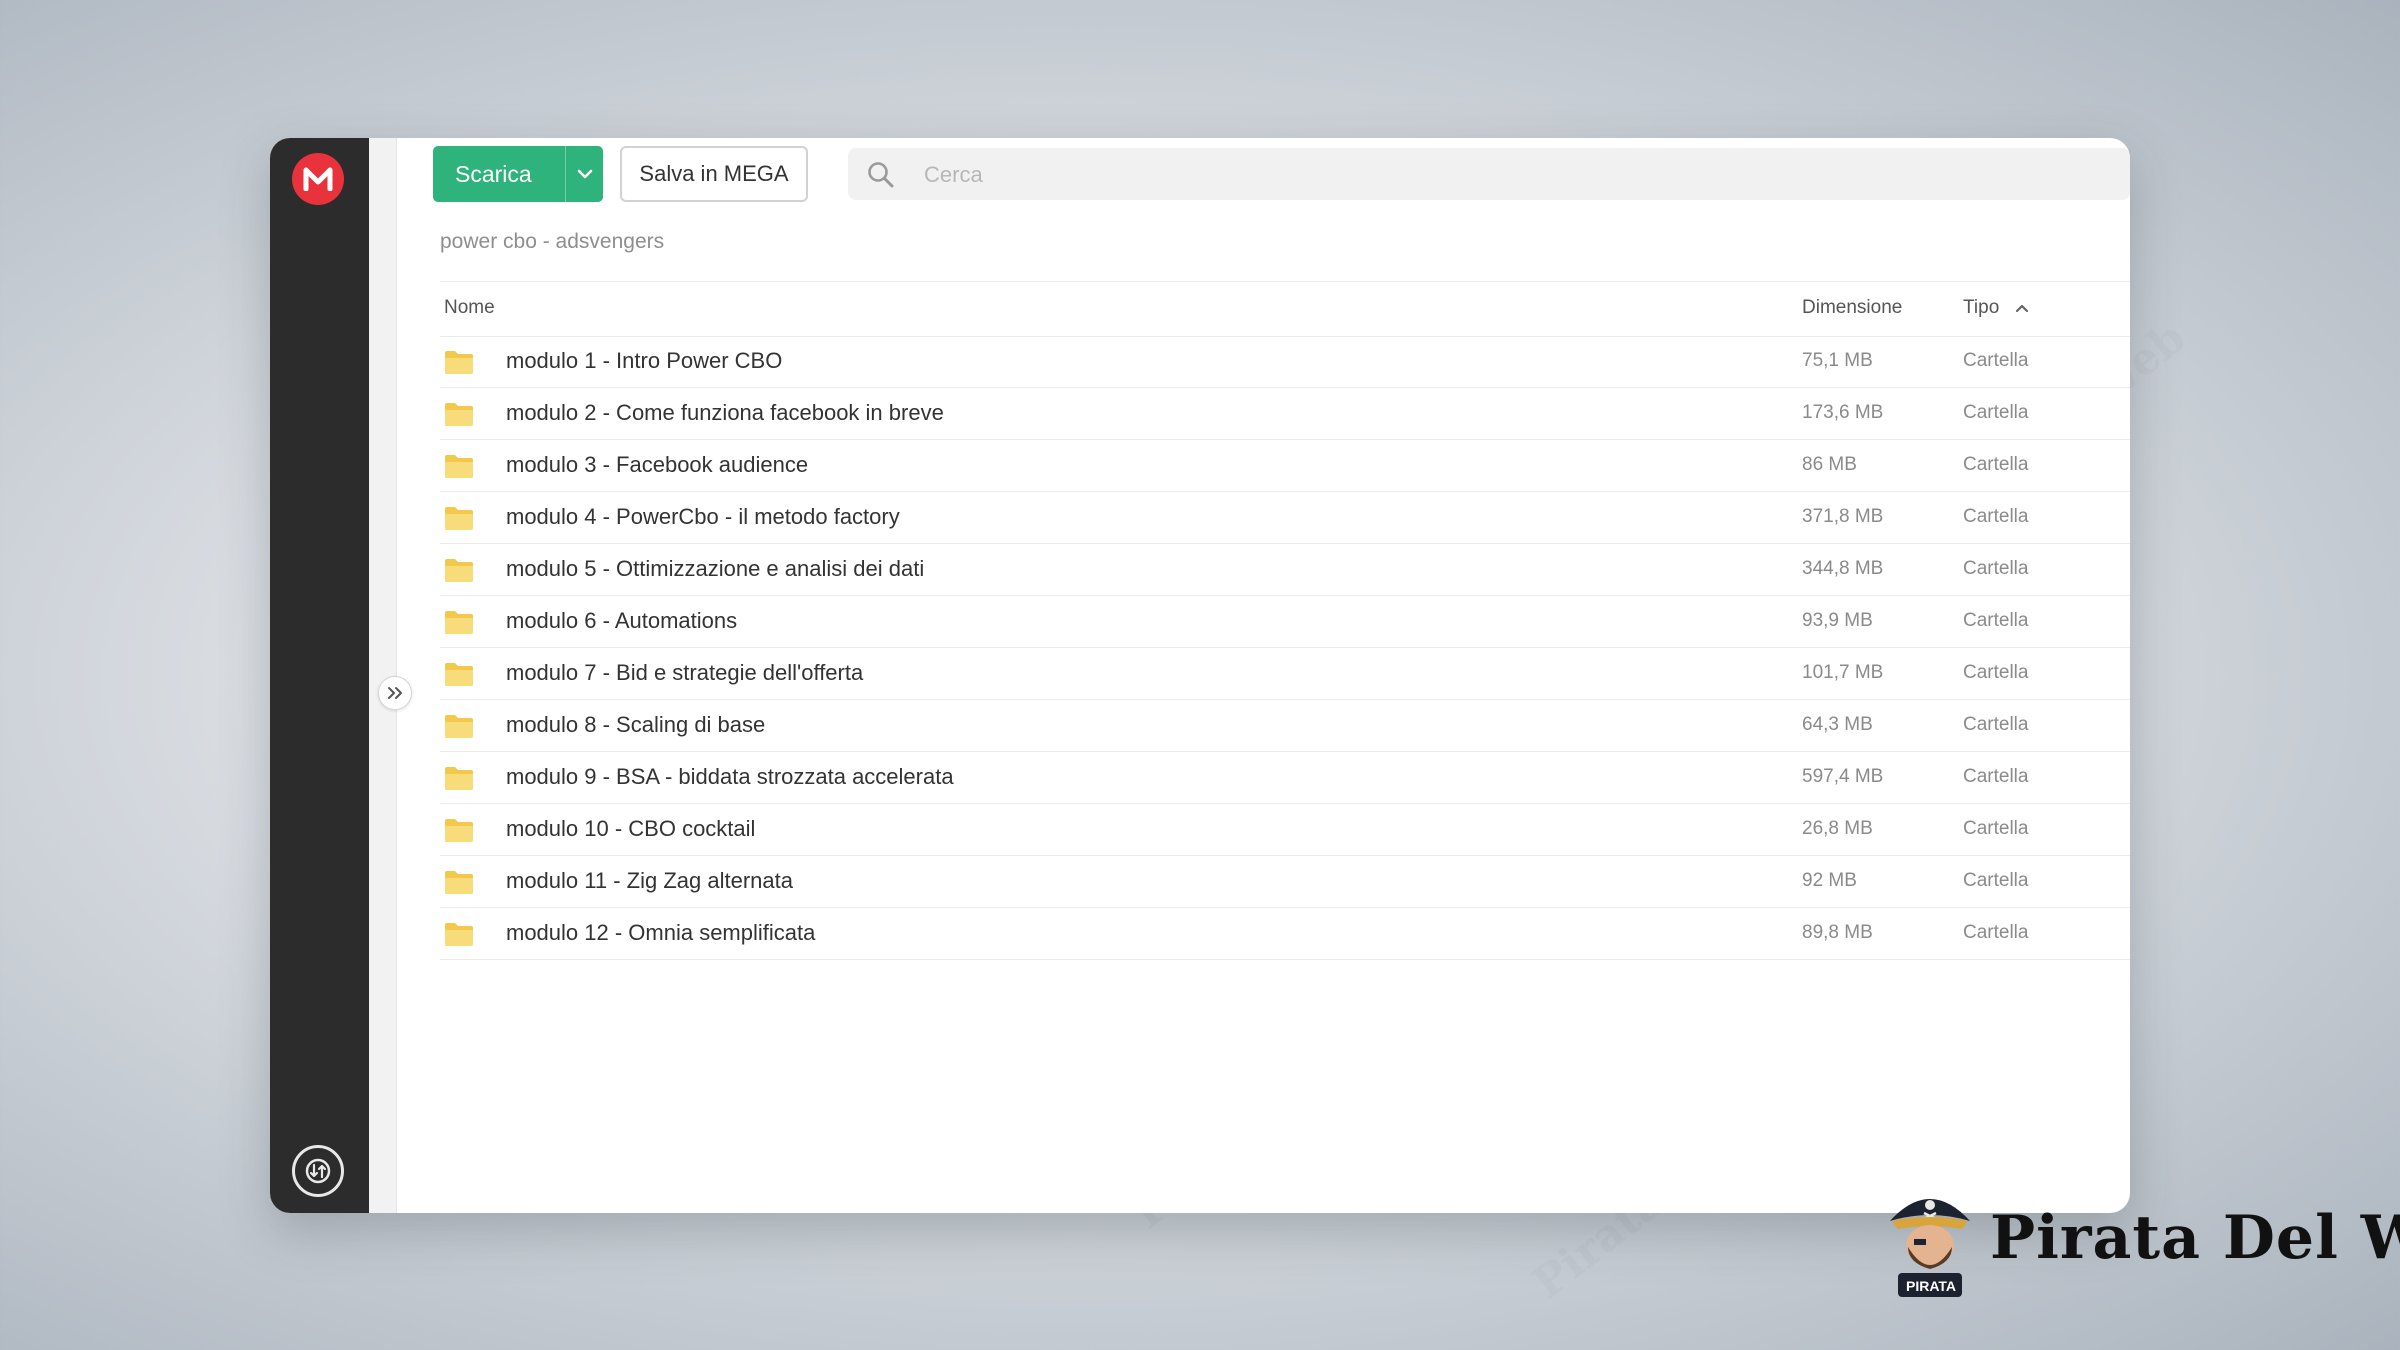 This screenshot has height=1350, width=2400. Describe the element at coordinates (1843, 568) in the screenshot. I see `row-size: 344,8 MB` at that location.